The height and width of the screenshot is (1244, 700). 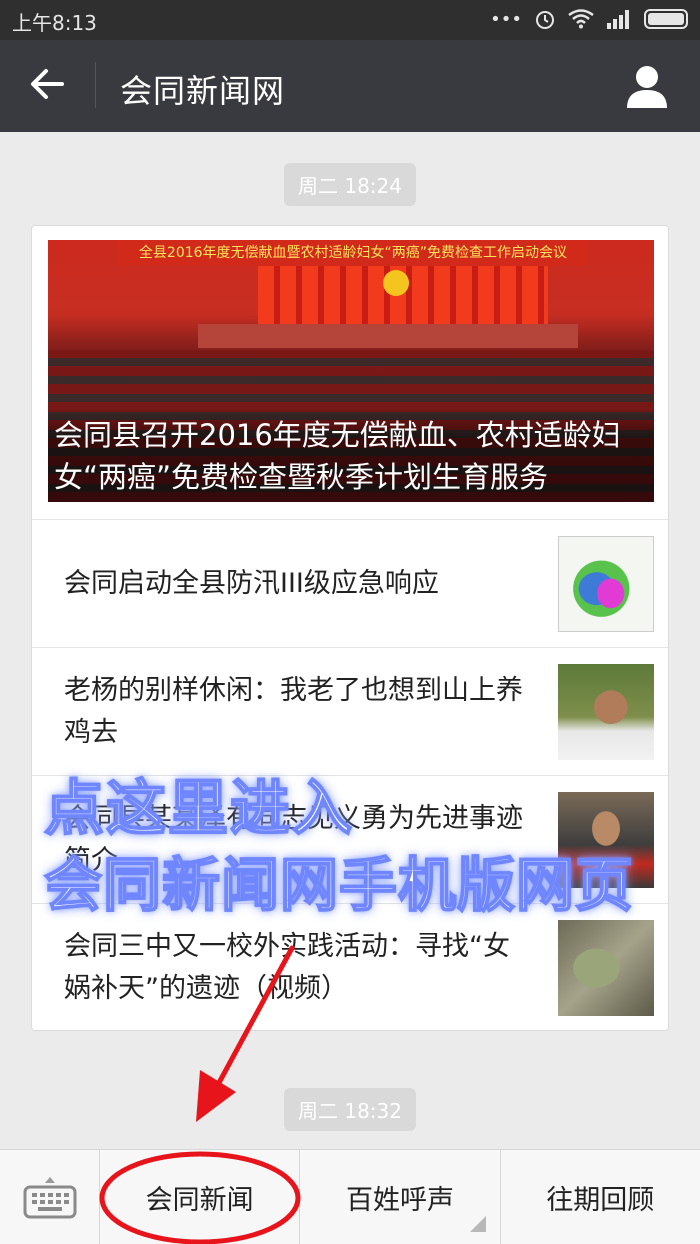 What do you see at coordinates (351, 455) in the screenshot?
I see `hero-caption: 会同县召开2016年度无偿献血、农村适龄妇女“两癌”免费检查暨秋季计划生育服务` at bounding box center [351, 455].